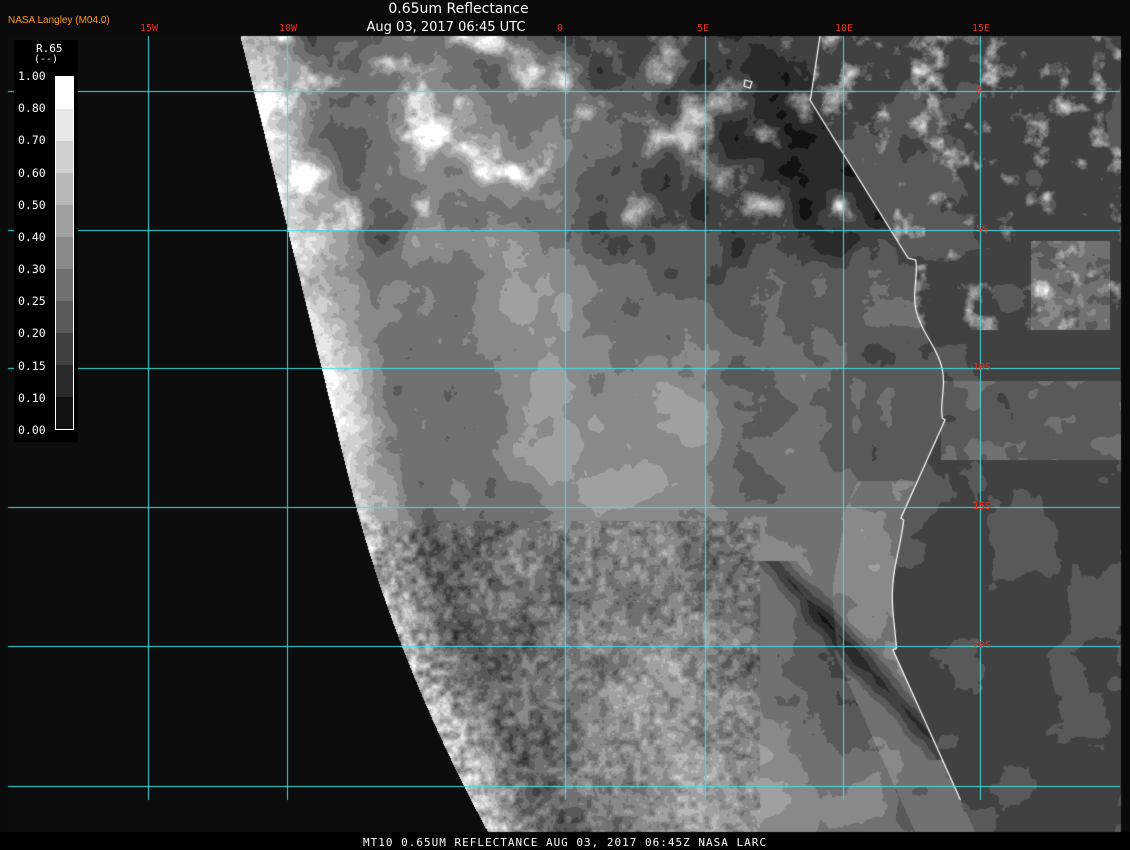 The image size is (1130, 850). What do you see at coordinates (844, 28) in the screenshot?
I see `lon-label: 10E` at bounding box center [844, 28].